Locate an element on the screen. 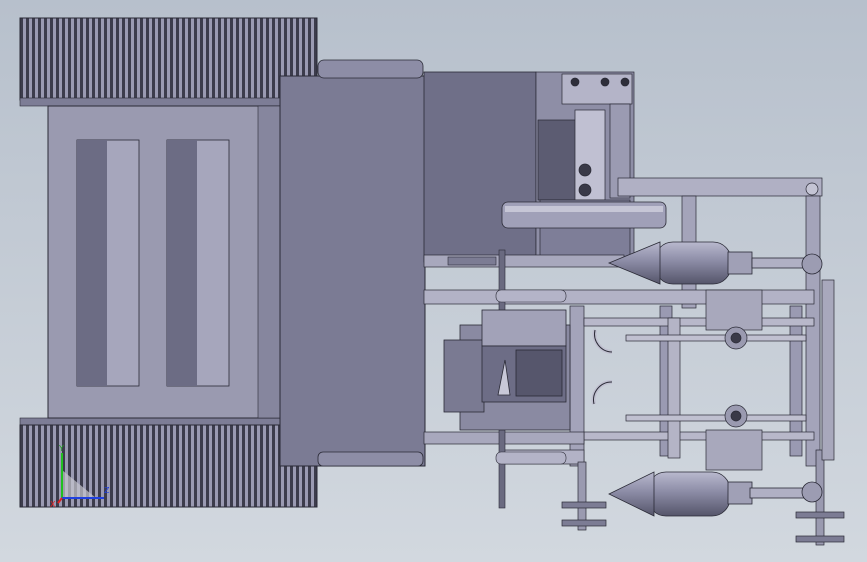  center-shaft is located at coordinates (716, 380).